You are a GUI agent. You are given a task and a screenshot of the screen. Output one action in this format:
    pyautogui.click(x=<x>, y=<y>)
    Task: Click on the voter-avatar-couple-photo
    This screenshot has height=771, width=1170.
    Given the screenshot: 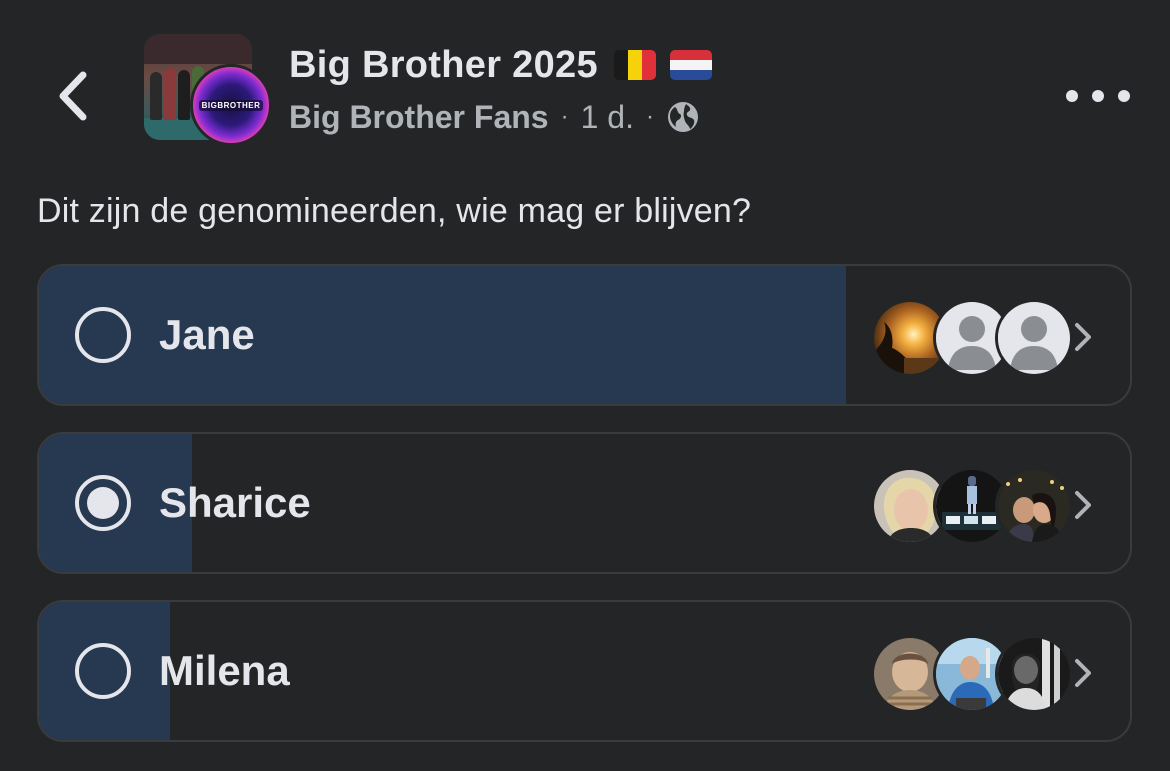 What is the action you would take?
    pyautogui.click(x=1034, y=506)
    